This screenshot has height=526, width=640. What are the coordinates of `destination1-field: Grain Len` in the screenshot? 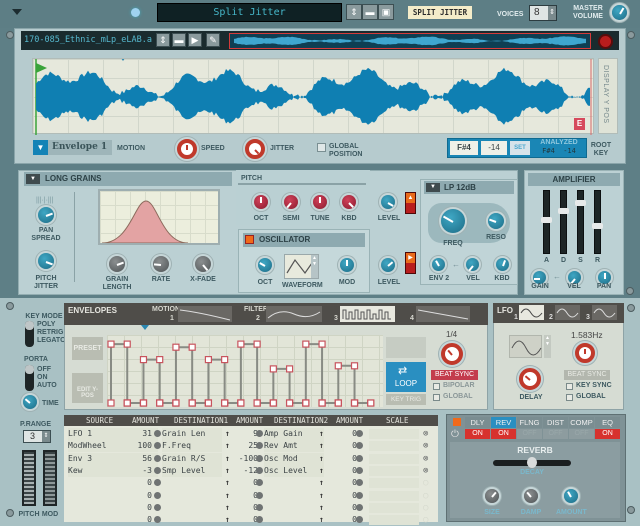 It's located at (192, 434).